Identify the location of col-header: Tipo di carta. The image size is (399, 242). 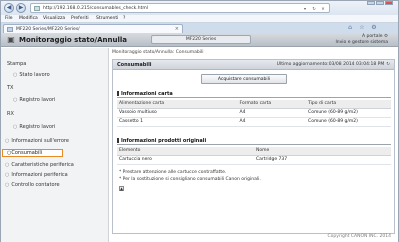
(348, 104).